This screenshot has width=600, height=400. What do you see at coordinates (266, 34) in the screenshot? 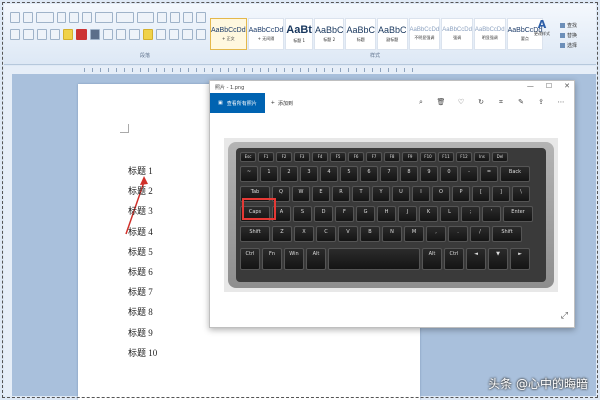
I see `style-tile: AaBbCcDd + 无间隔` at bounding box center [266, 34].